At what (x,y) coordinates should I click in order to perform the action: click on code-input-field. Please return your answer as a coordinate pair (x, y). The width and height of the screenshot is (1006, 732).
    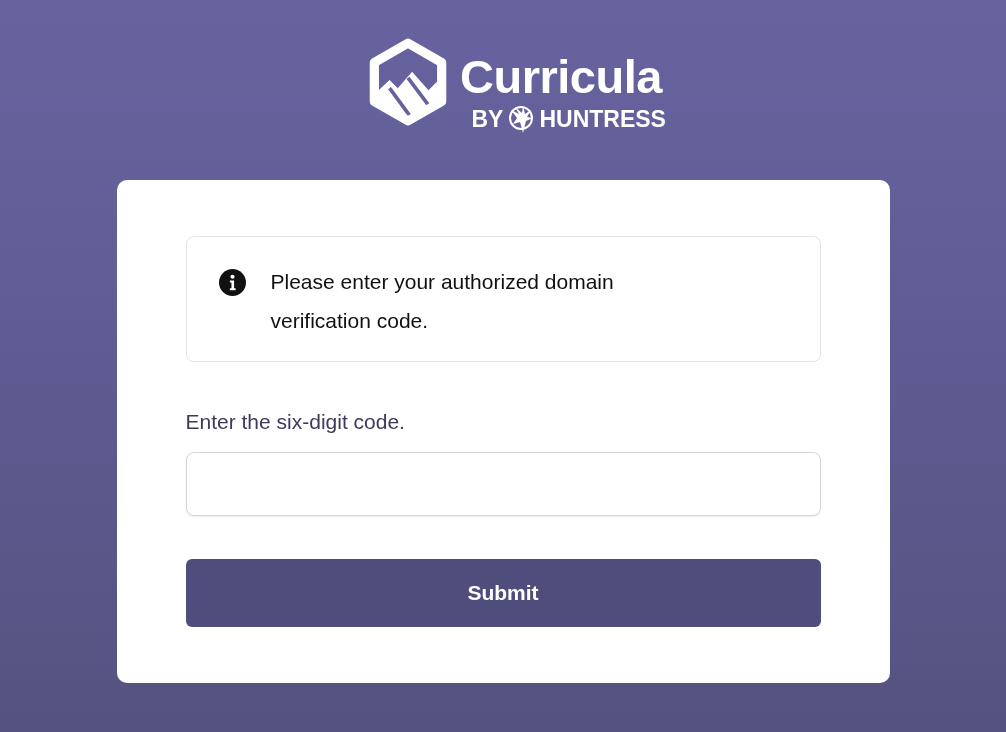
    Looking at the image, I should click on (503, 484).